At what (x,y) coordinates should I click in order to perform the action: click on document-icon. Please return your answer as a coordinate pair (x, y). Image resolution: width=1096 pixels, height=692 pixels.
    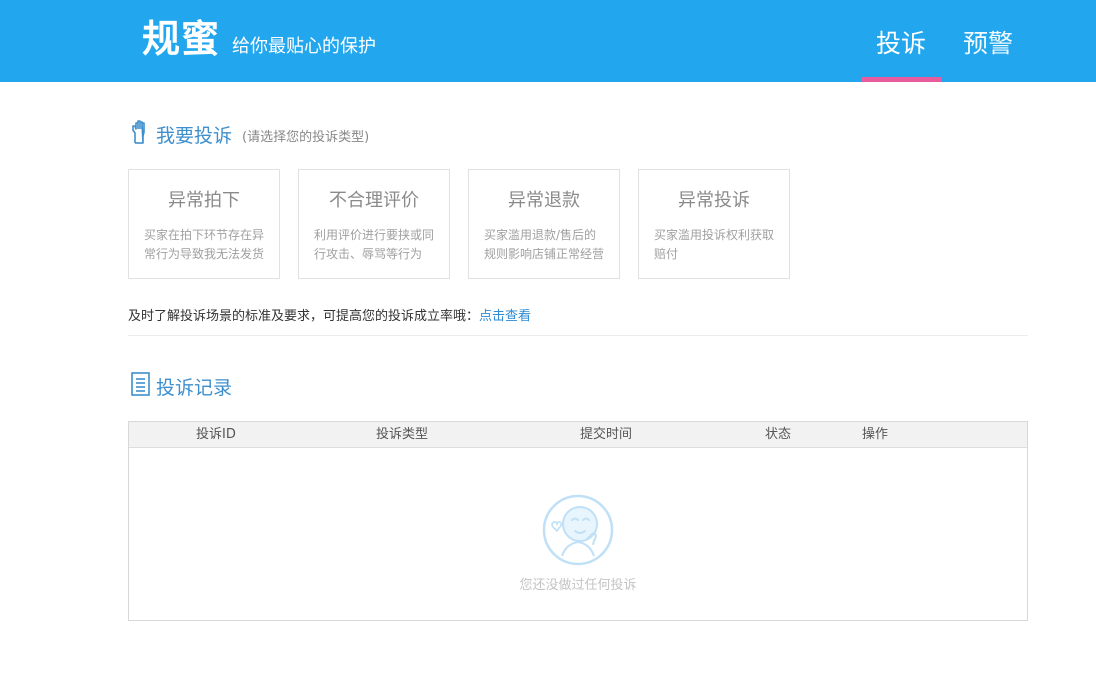
    Looking at the image, I should click on (141, 386).